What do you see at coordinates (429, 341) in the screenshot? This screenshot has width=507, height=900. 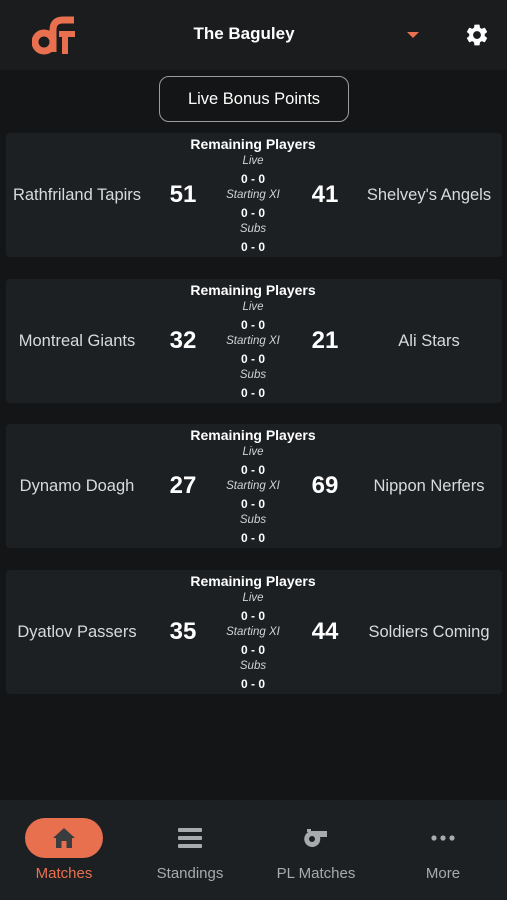 I see `away-team-name: Ali Stars` at bounding box center [429, 341].